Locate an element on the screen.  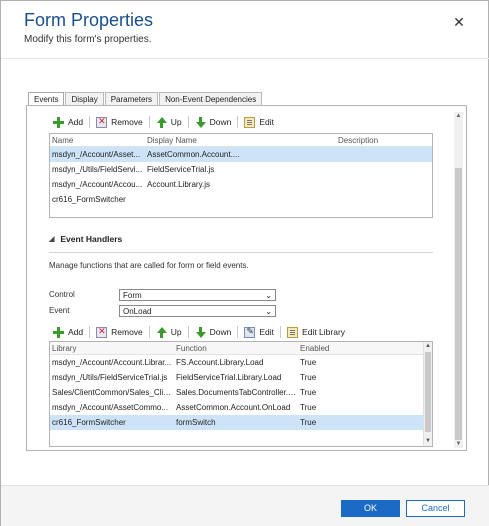
handler-down-button: Down is located at coordinates (213, 332).